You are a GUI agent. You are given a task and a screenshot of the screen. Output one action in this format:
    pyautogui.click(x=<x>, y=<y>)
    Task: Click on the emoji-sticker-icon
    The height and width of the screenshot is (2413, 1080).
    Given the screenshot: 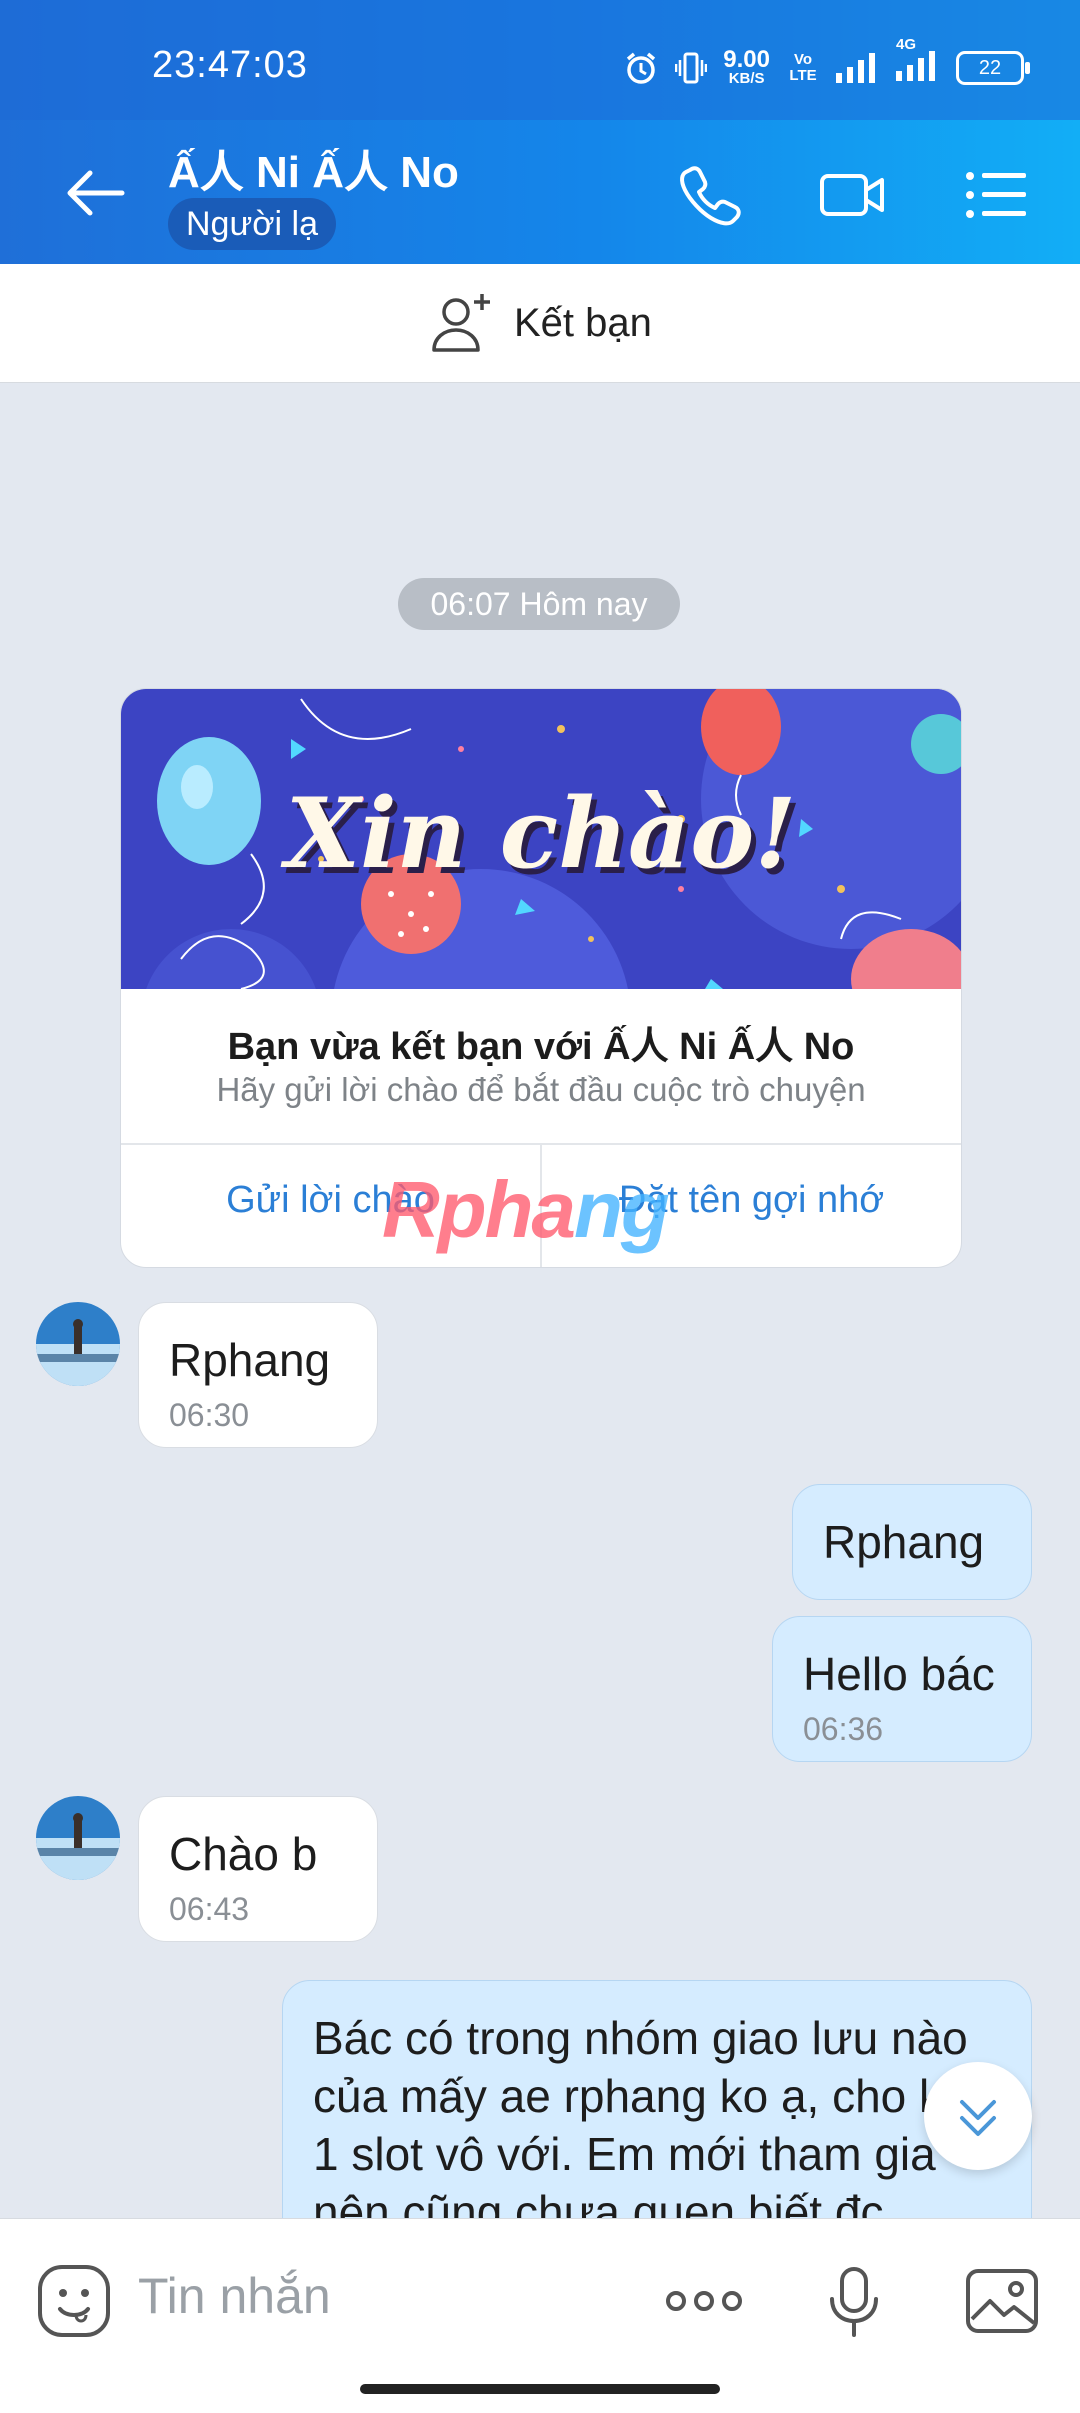 What is the action you would take?
    pyautogui.click(x=74, y=2301)
    